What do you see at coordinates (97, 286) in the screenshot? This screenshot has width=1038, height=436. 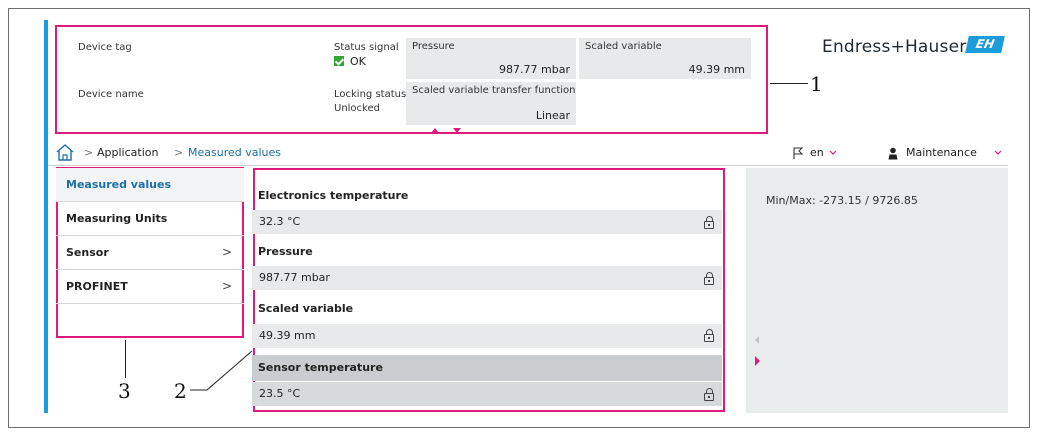 I see `sidebar-item-label: PROFINET` at bounding box center [97, 286].